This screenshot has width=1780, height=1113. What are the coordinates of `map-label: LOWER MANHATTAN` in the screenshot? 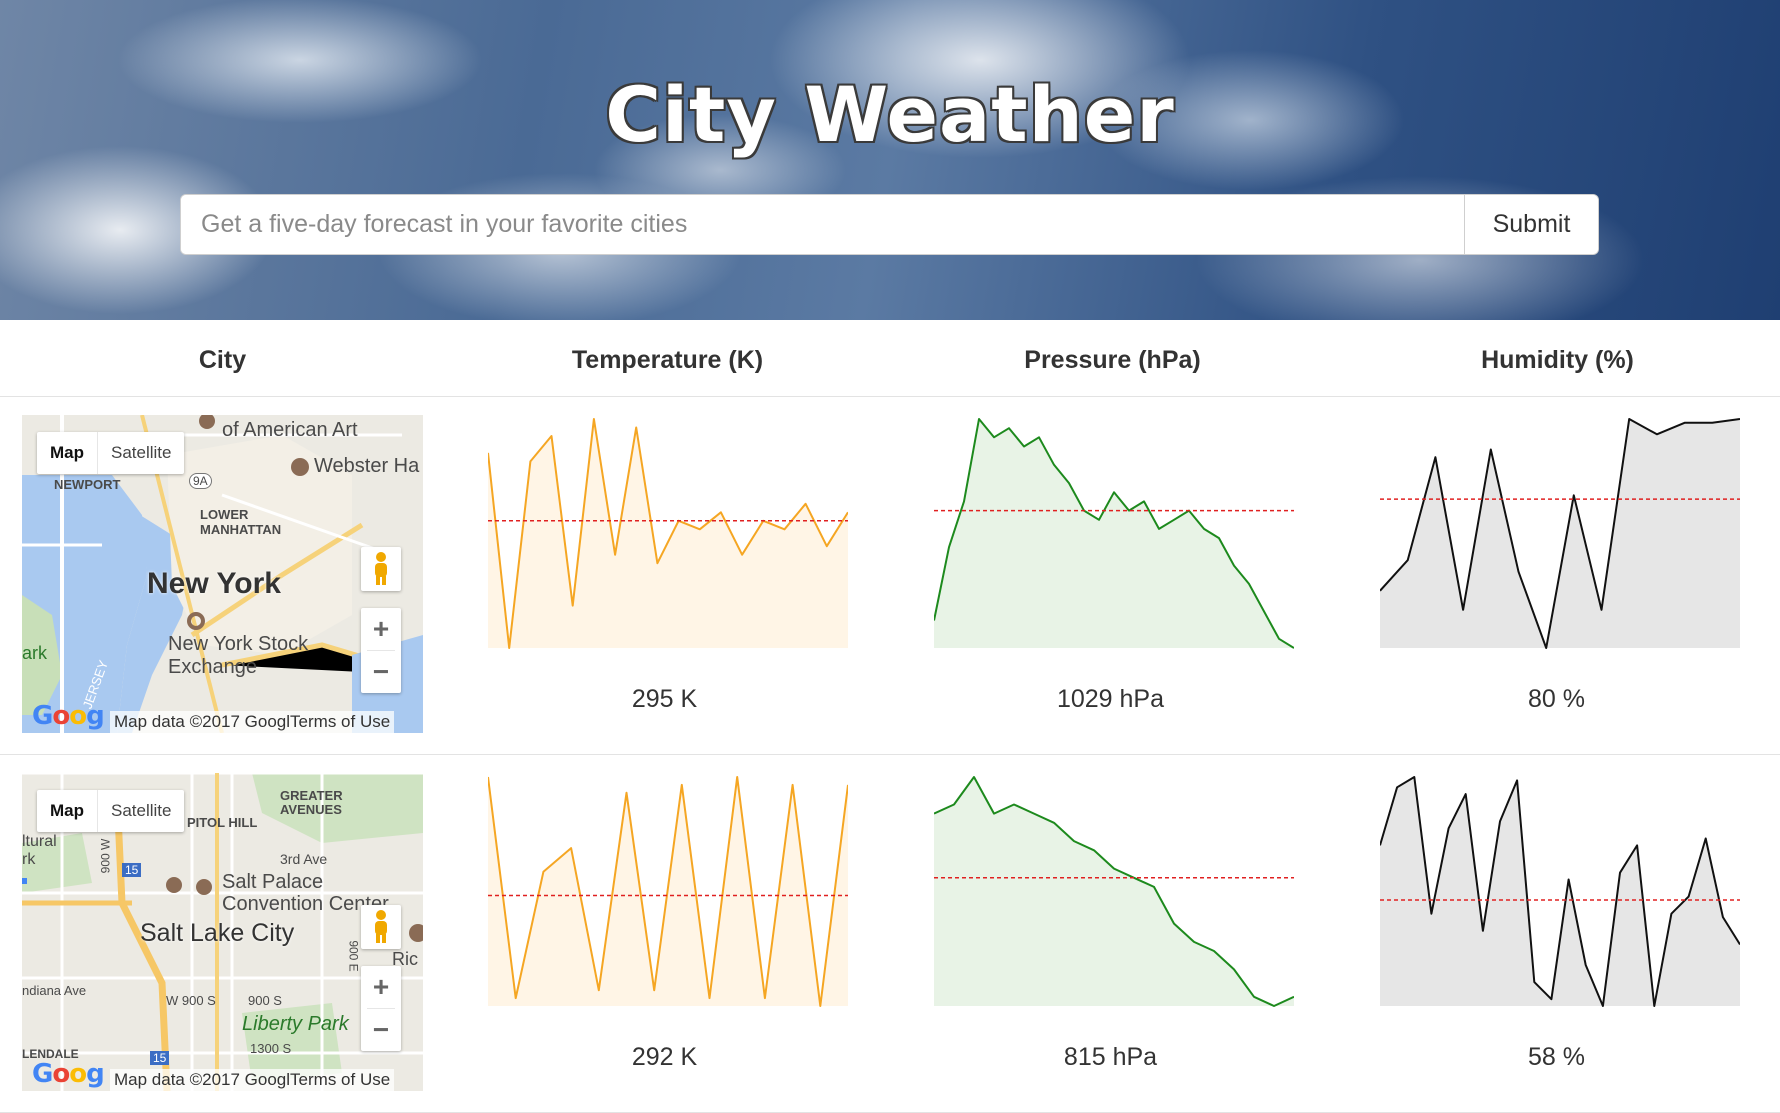 It's located at (241, 522).